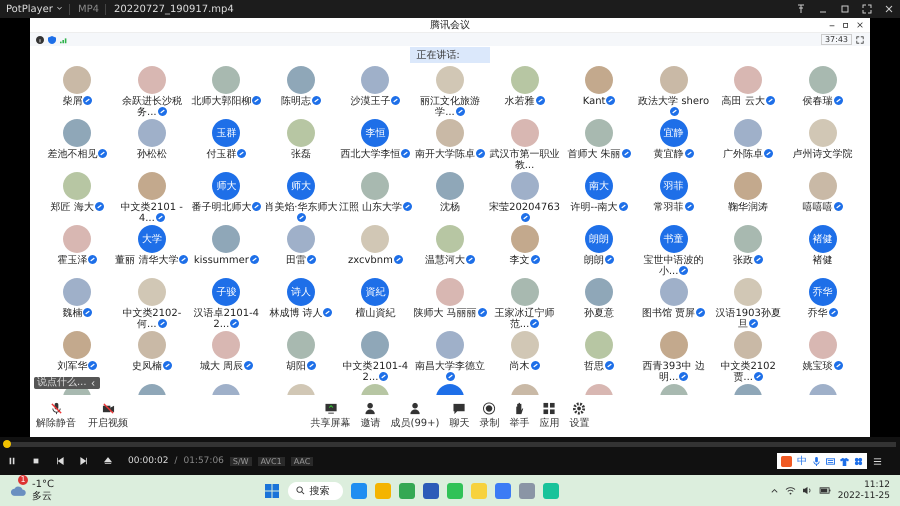 The height and width of the screenshot is (506, 900). What do you see at coordinates (52, 40) in the screenshot?
I see `shield-icon` at bounding box center [52, 40].